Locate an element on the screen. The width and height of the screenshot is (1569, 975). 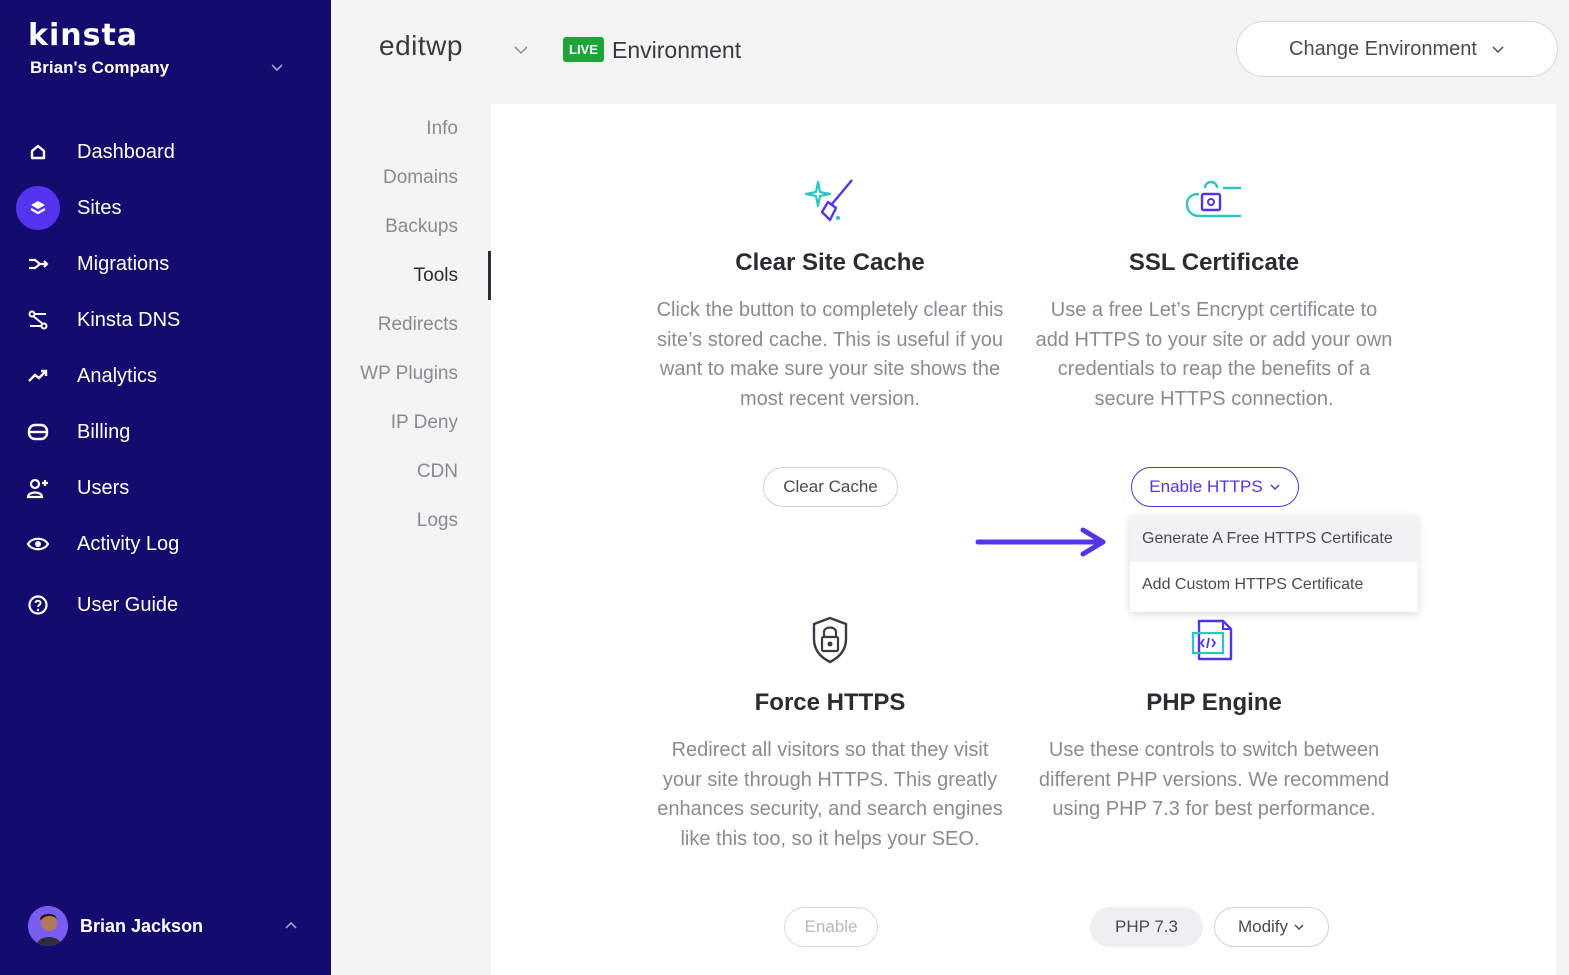
card-icon is located at coordinates (38, 432).